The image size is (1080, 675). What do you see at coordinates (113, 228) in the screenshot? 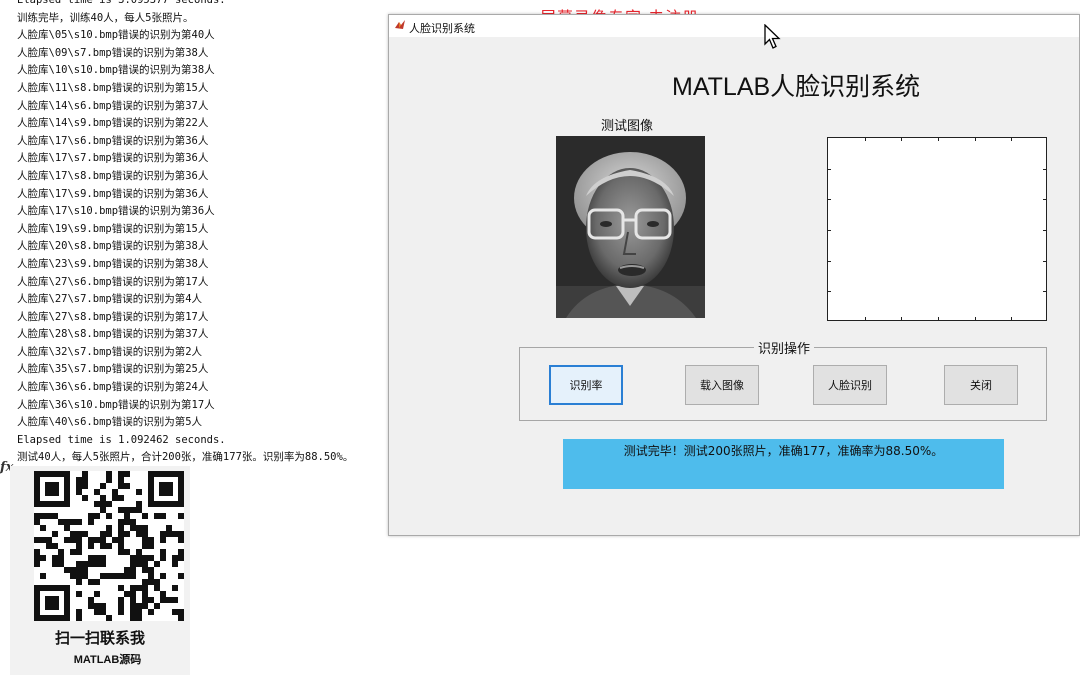
I see `console-line: 人脸库\19\s9.bmp错误的识别为第15人` at bounding box center [113, 228].